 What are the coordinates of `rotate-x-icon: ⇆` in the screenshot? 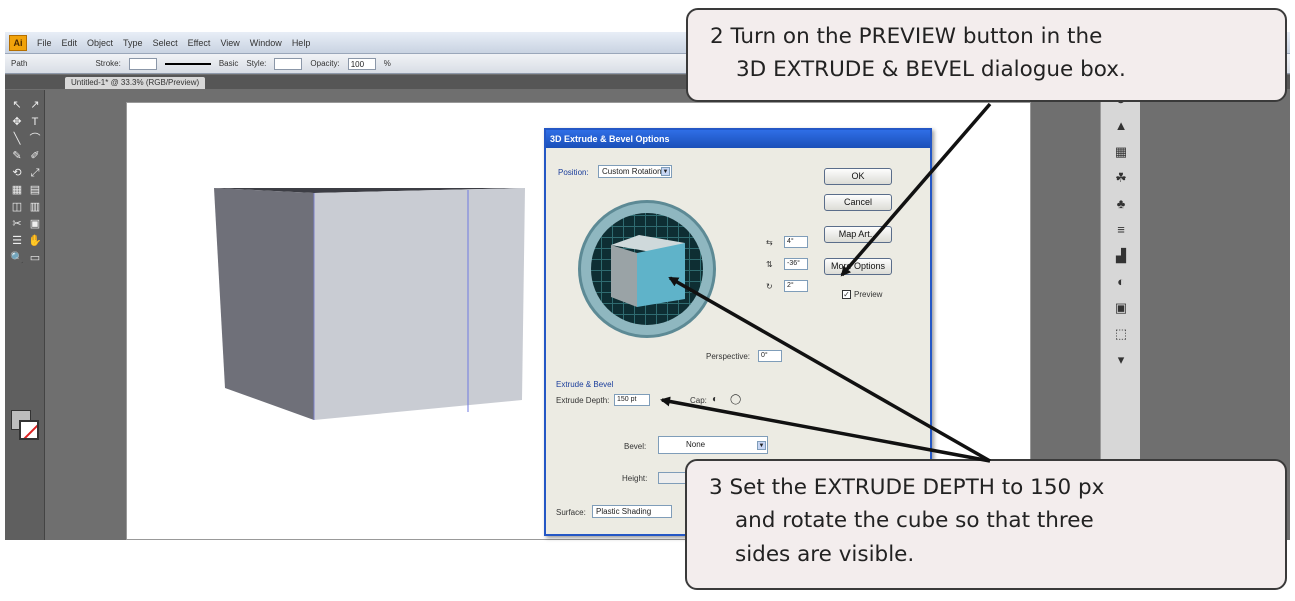 It's located at (769, 242).